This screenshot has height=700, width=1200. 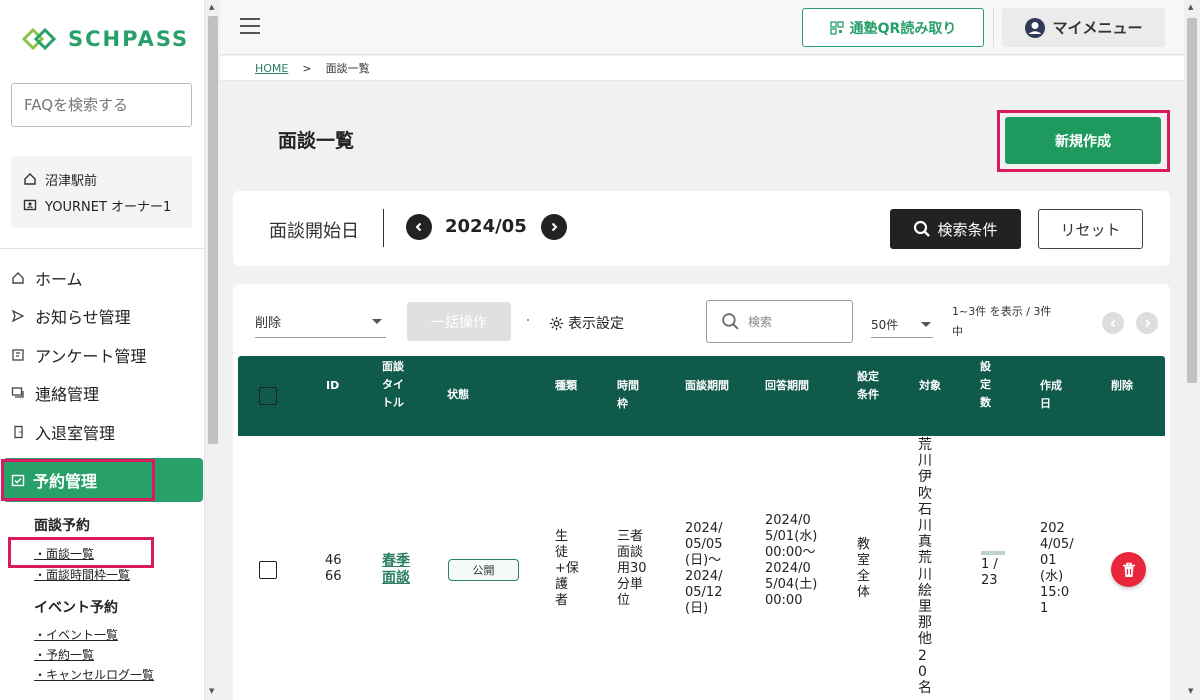 What do you see at coordinates (268, 323) in the screenshot?
I see `action-select-value: 削除` at bounding box center [268, 323].